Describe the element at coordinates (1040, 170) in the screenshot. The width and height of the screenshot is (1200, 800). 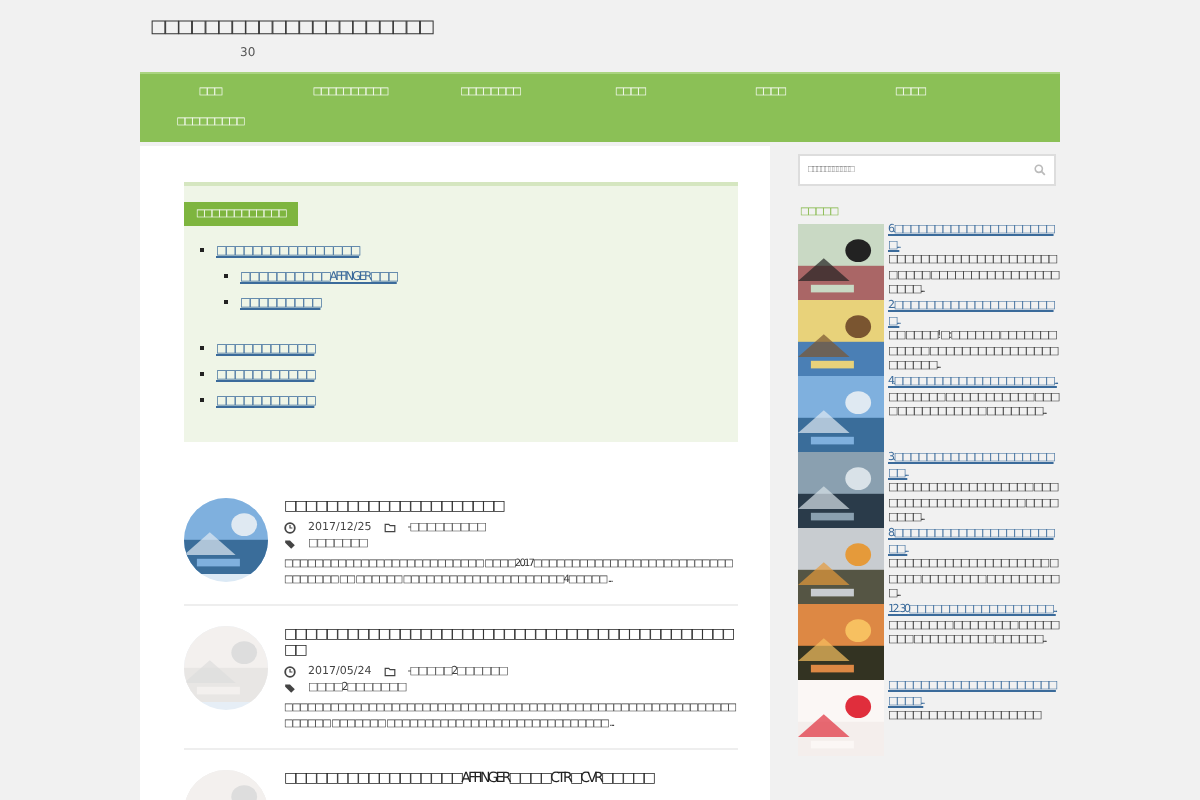
I see `search-icon` at that location.